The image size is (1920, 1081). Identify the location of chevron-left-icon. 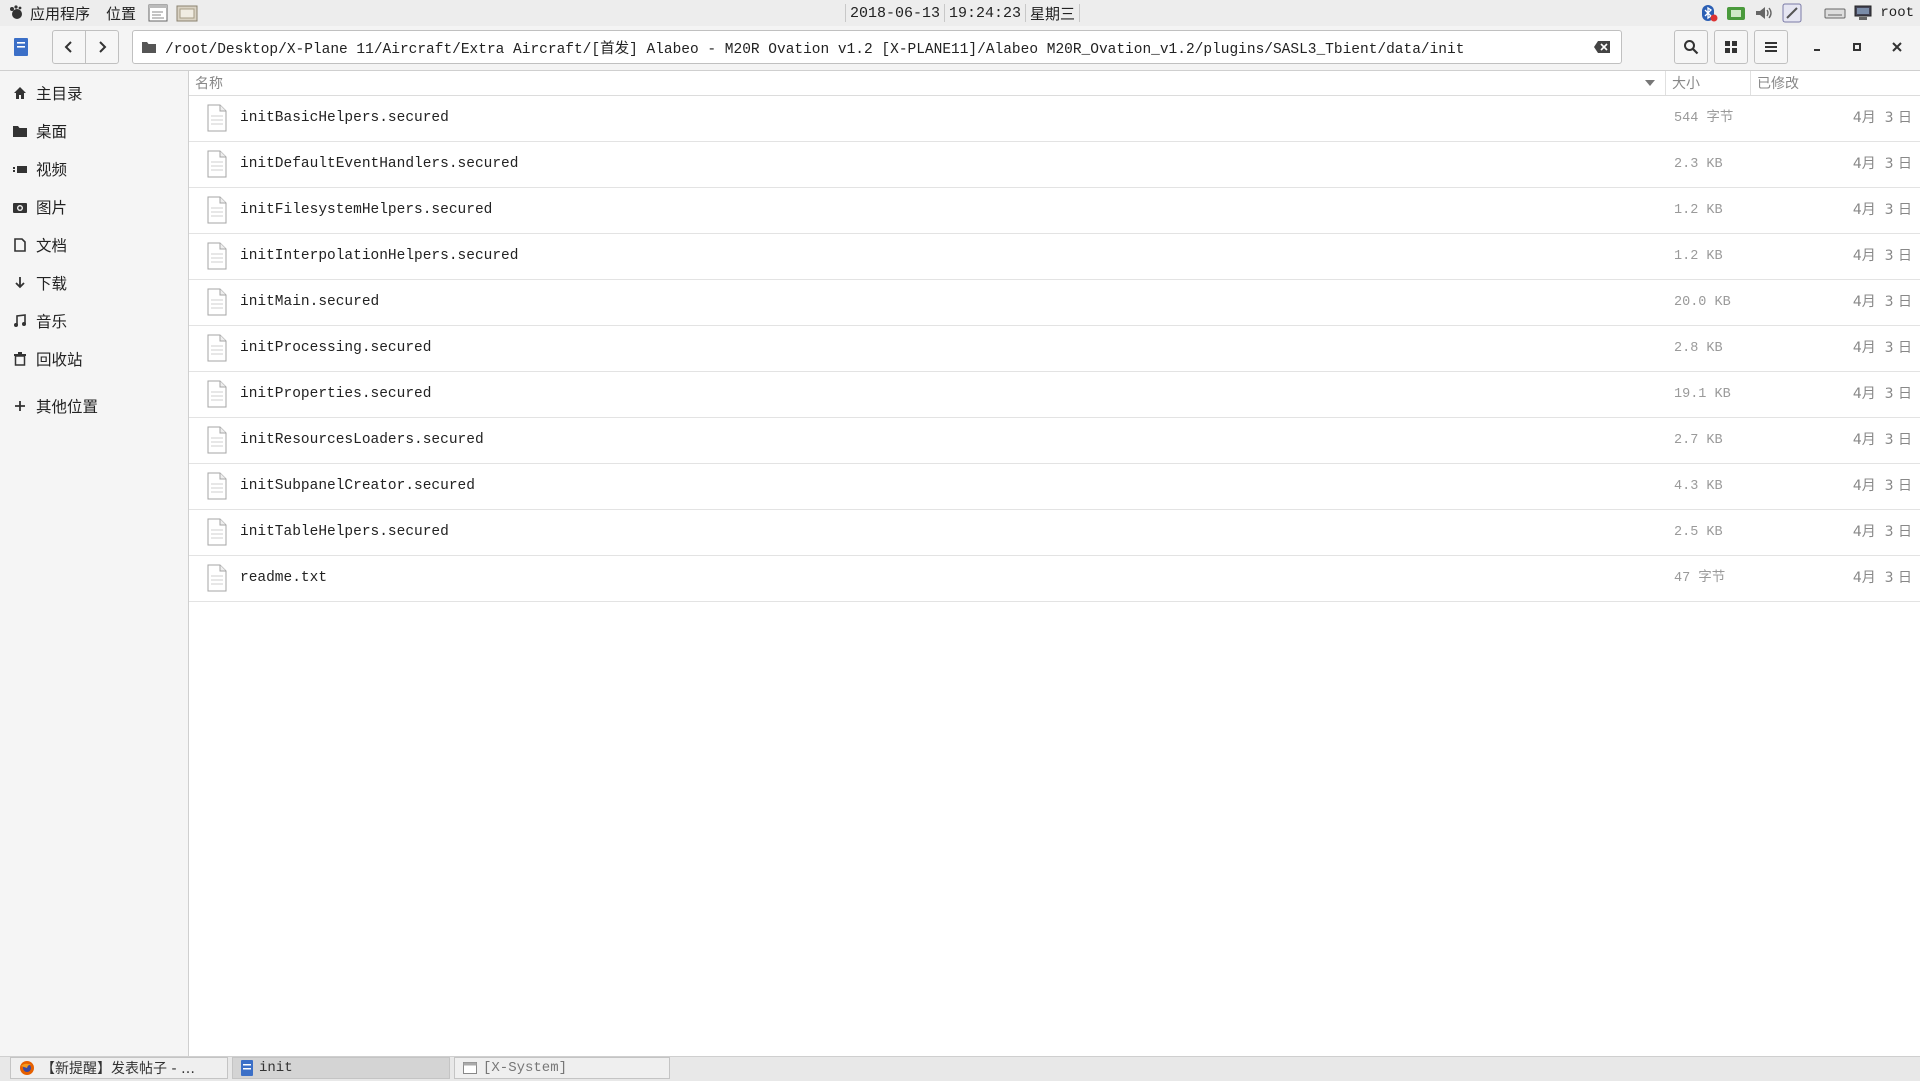
(68, 47).